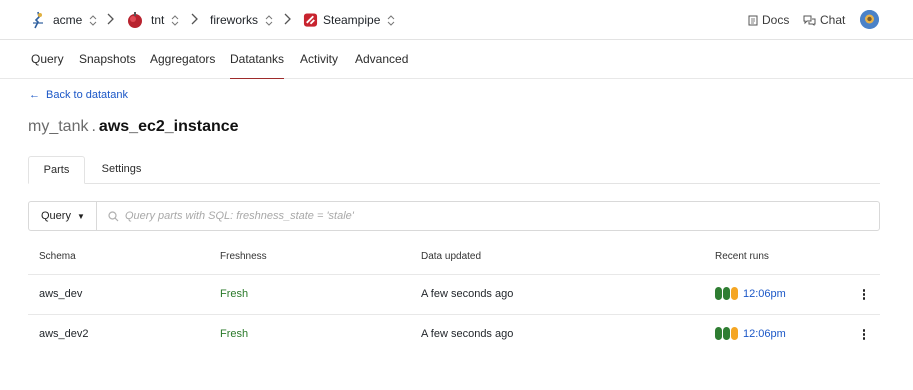 The height and width of the screenshot is (390, 913). I want to click on tnt-logo-icon, so click(135, 20).